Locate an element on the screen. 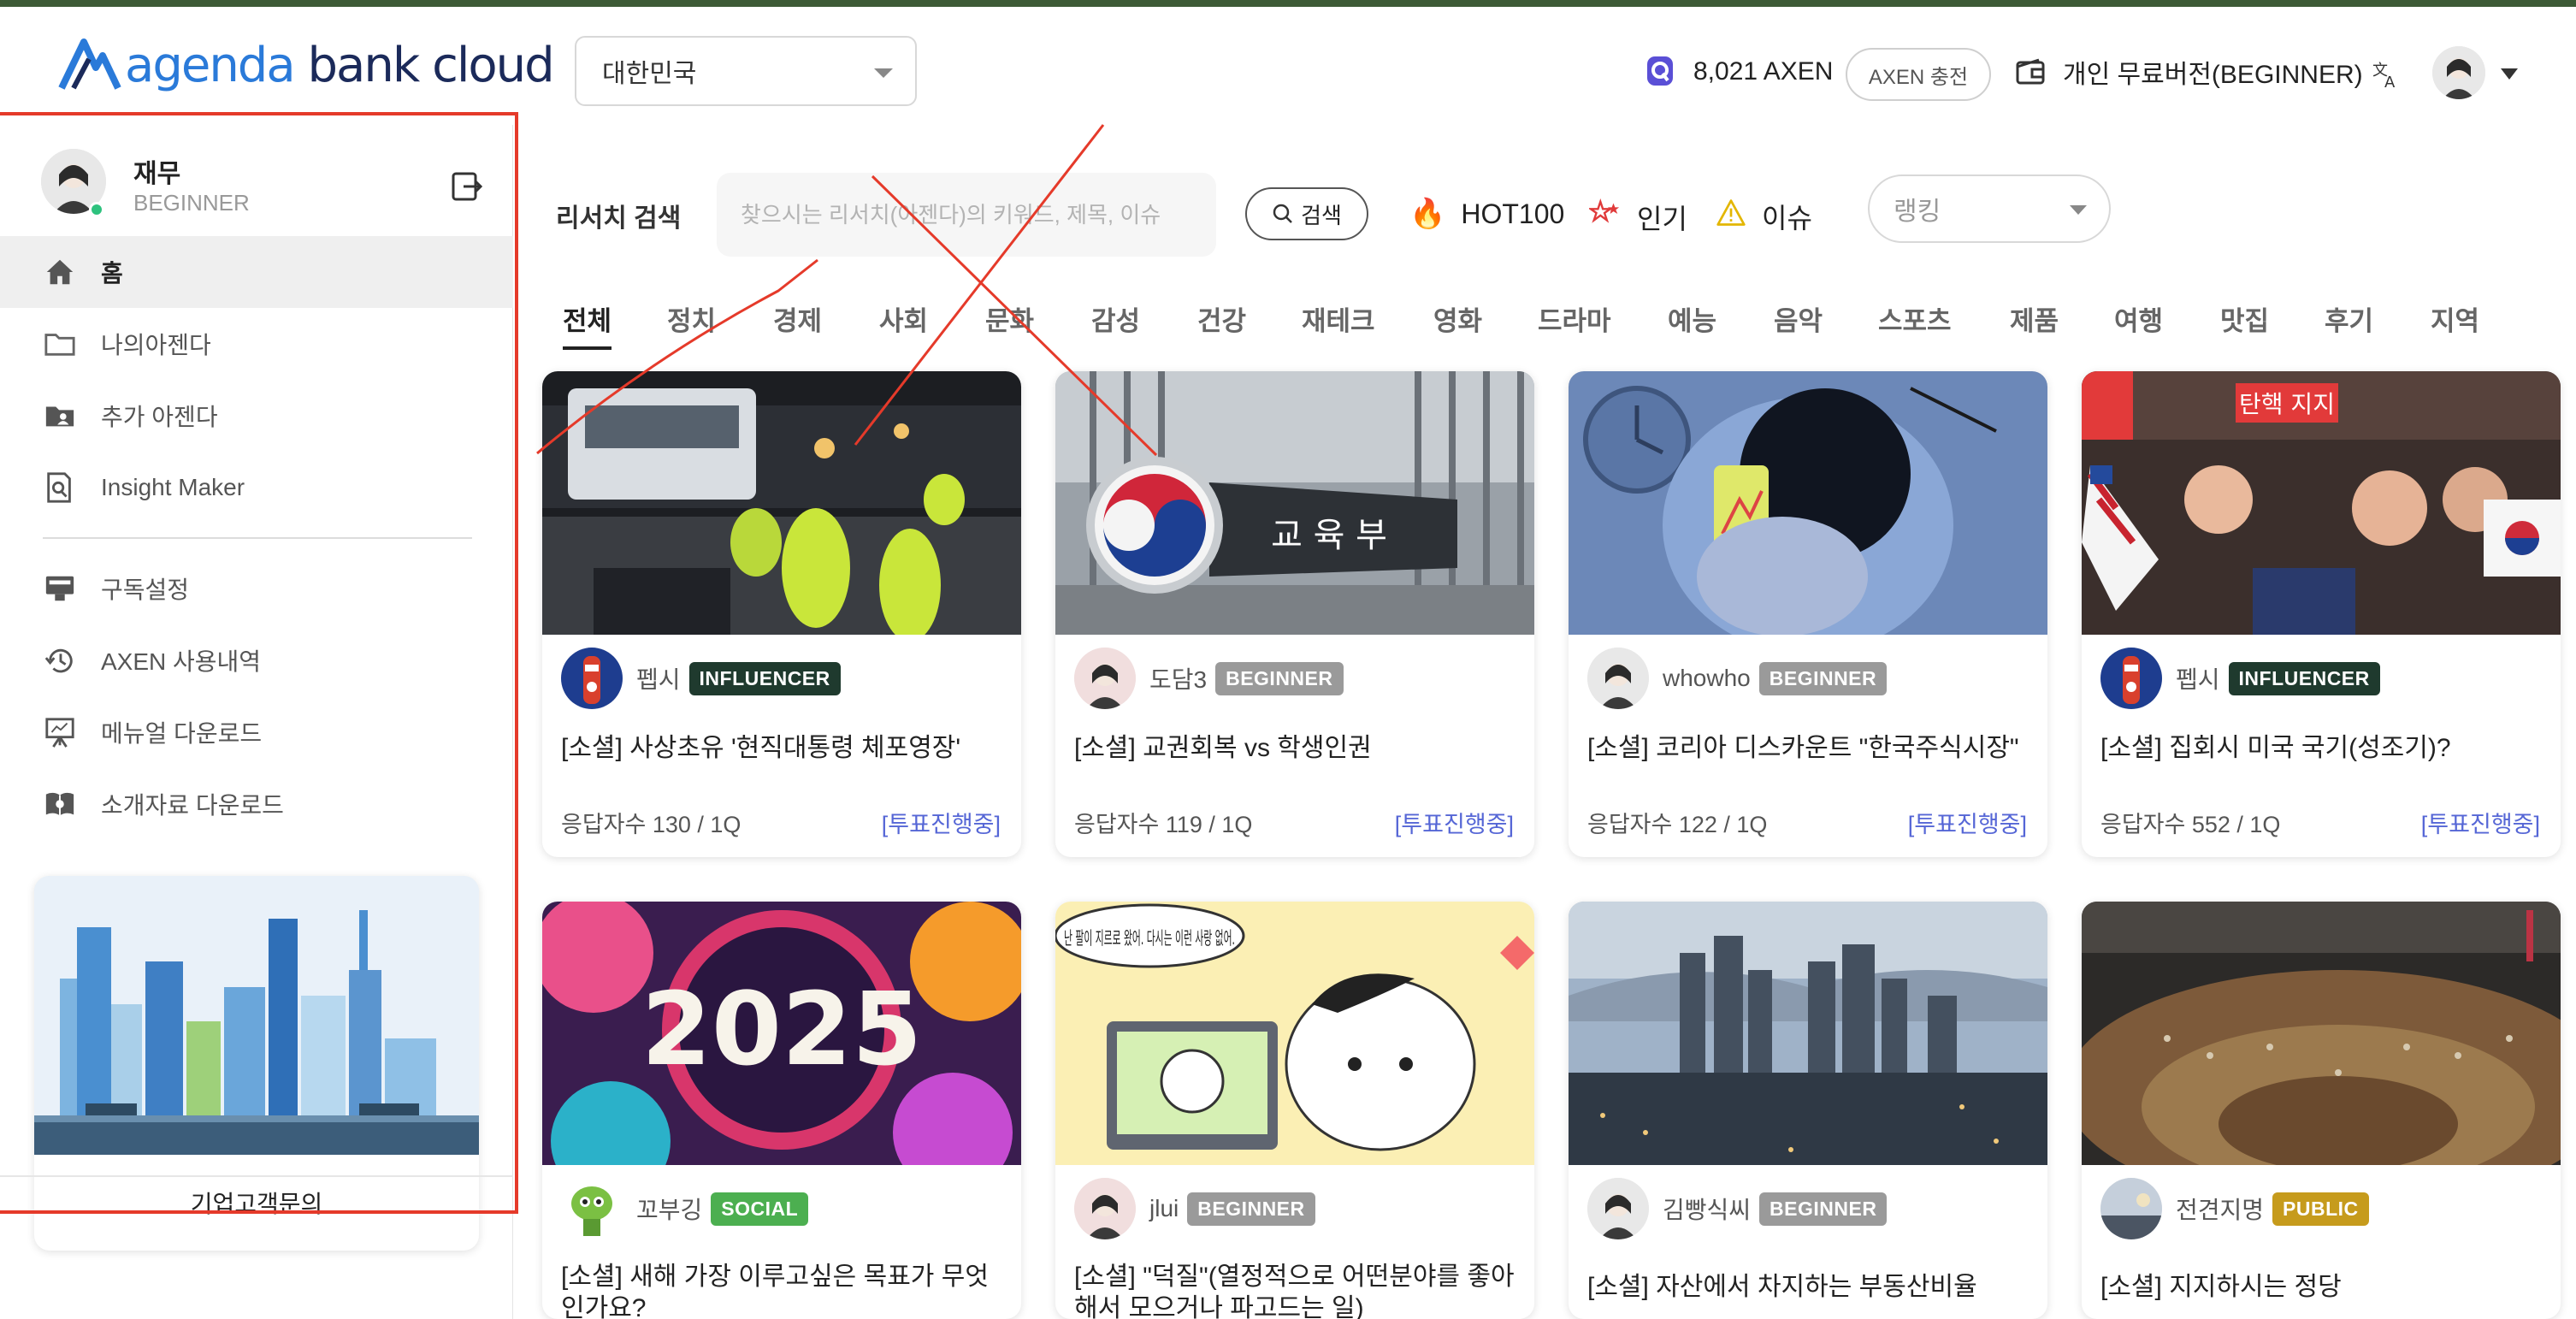 The image size is (2576, 1319). research-card: 전견지명 PUBLIC [소셜] 지지하시는 정당 is located at coordinates (2321, 1110).